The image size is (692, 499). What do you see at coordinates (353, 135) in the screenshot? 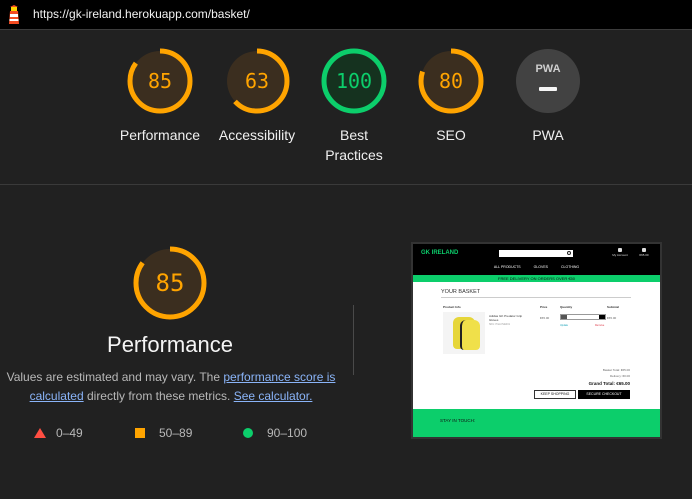
I see `gauge-label-line: Best` at bounding box center [353, 135].